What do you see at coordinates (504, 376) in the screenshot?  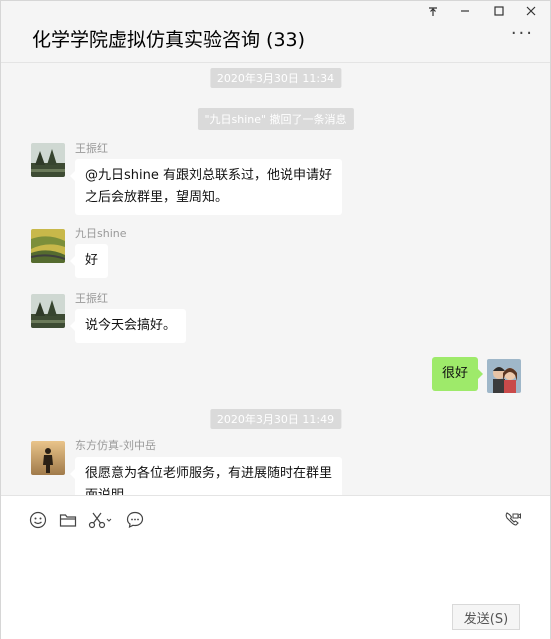 I see `couple-avatar` at bounding box center [504, 376].